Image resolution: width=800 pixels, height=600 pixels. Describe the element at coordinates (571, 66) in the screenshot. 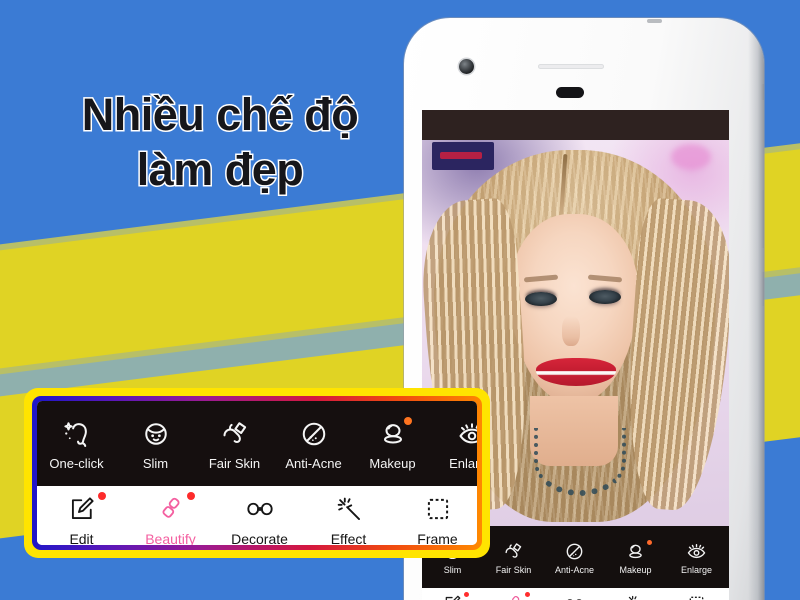

I see `earpiece-speaker` at that location.